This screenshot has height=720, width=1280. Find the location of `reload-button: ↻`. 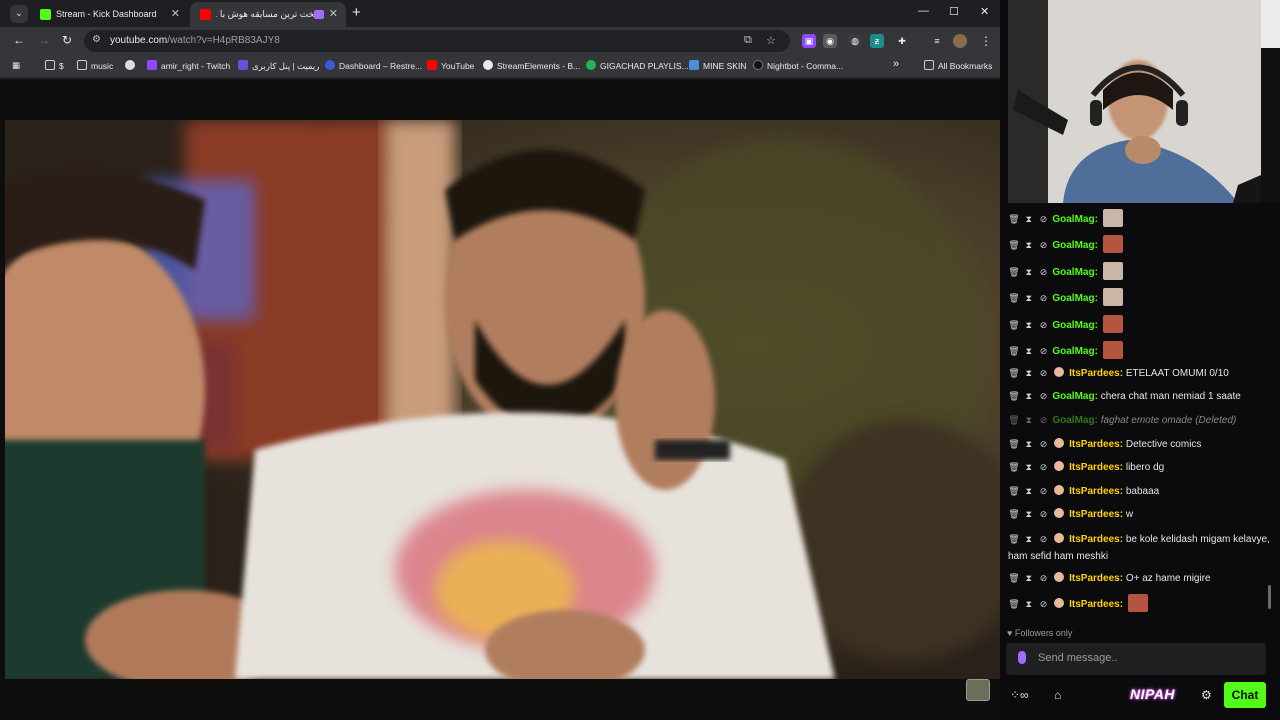

reload-button: ↻ is located at coordinates (67, 40).